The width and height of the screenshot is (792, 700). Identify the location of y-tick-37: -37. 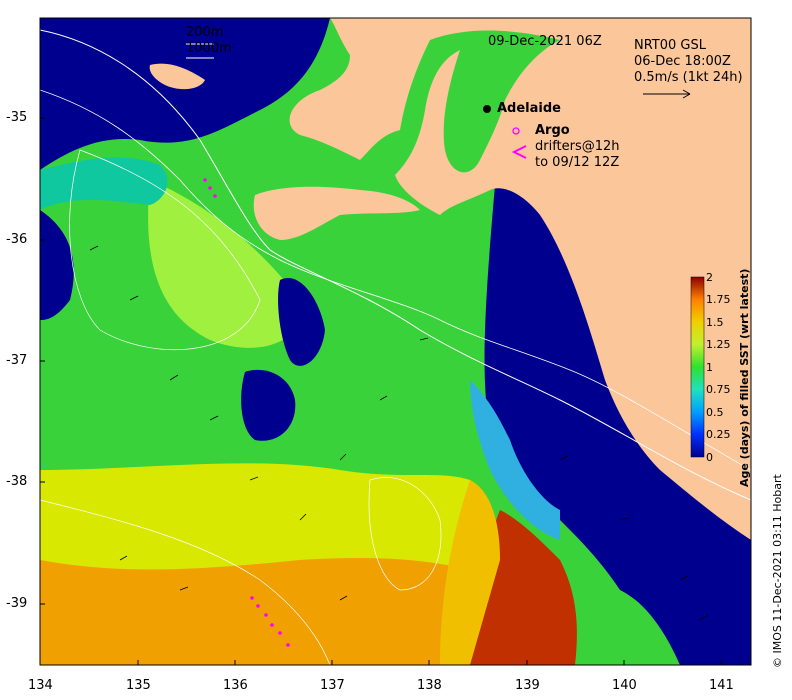
(17, 360).